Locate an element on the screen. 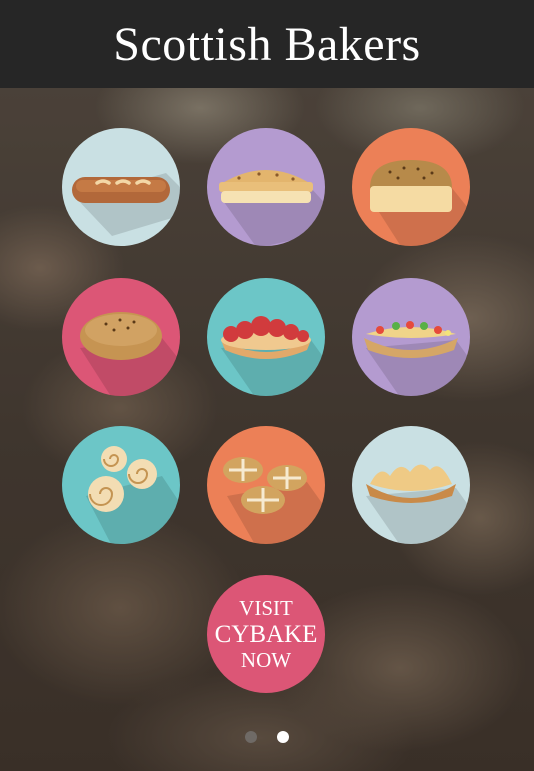  tile-strawberry-tart is located at coordinates (266, 337).